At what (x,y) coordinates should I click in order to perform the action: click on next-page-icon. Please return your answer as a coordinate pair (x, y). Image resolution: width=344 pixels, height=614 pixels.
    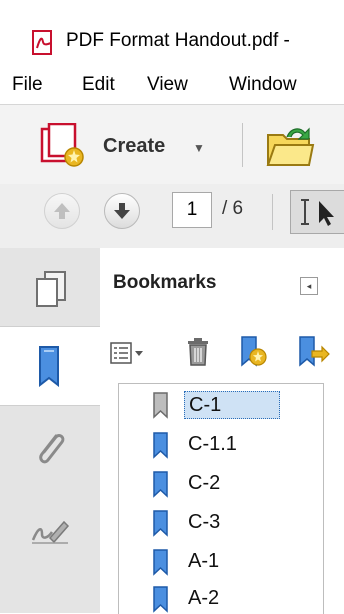
    Looking at the image, I should click on (122, 211).